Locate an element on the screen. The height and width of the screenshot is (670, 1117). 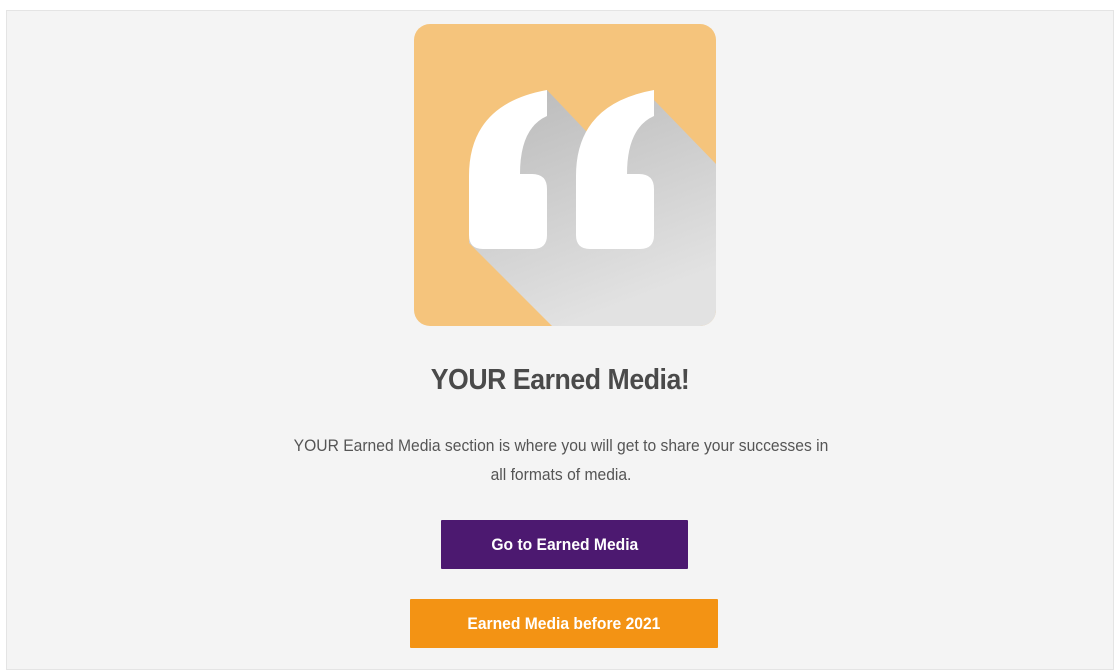
go-to-earned-media-label: Go to Earned Media is located at coordinates (564, 544).